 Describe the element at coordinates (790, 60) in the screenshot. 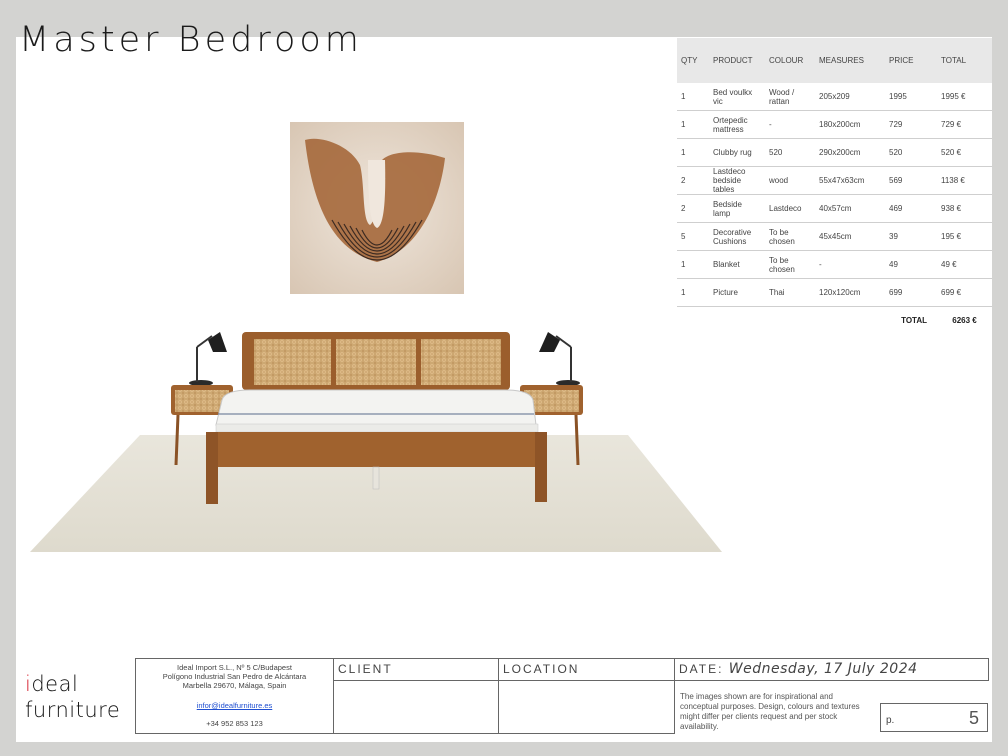

I see `header-colour: COLOUR` at that location.